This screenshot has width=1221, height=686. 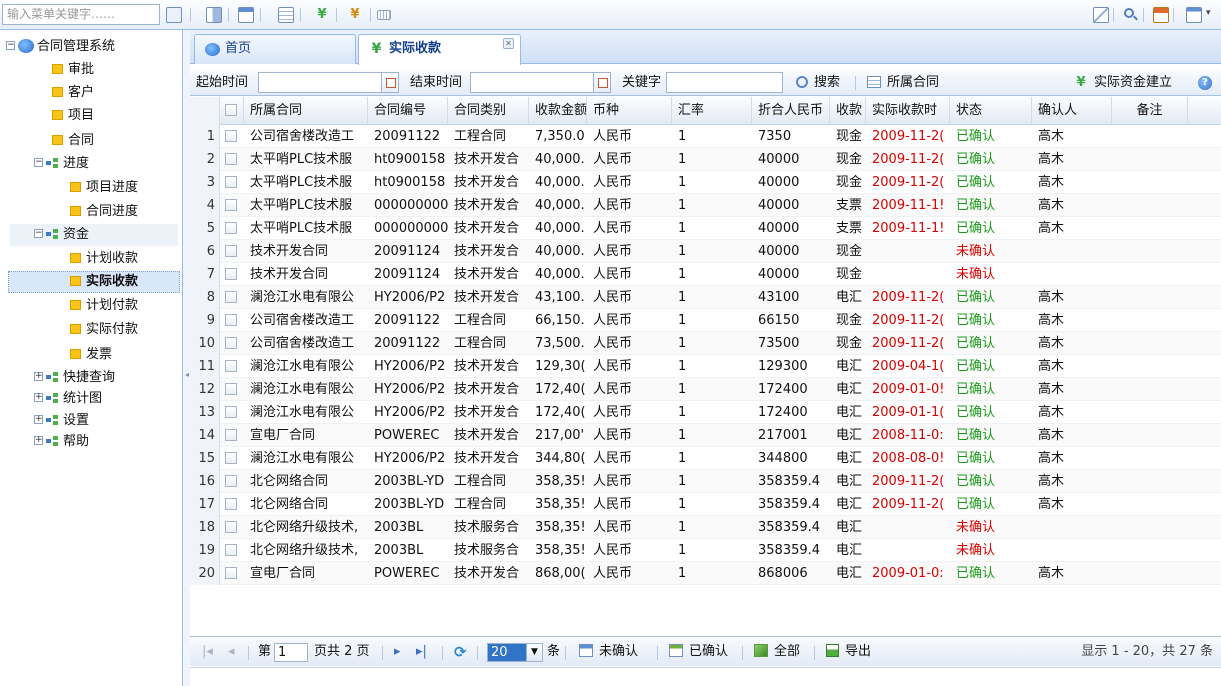 What do you see at coordinates (104, 306) in the screenshot?
I see `tree-item-planned-payment: 计划付款` at bounding box center [104, 306].